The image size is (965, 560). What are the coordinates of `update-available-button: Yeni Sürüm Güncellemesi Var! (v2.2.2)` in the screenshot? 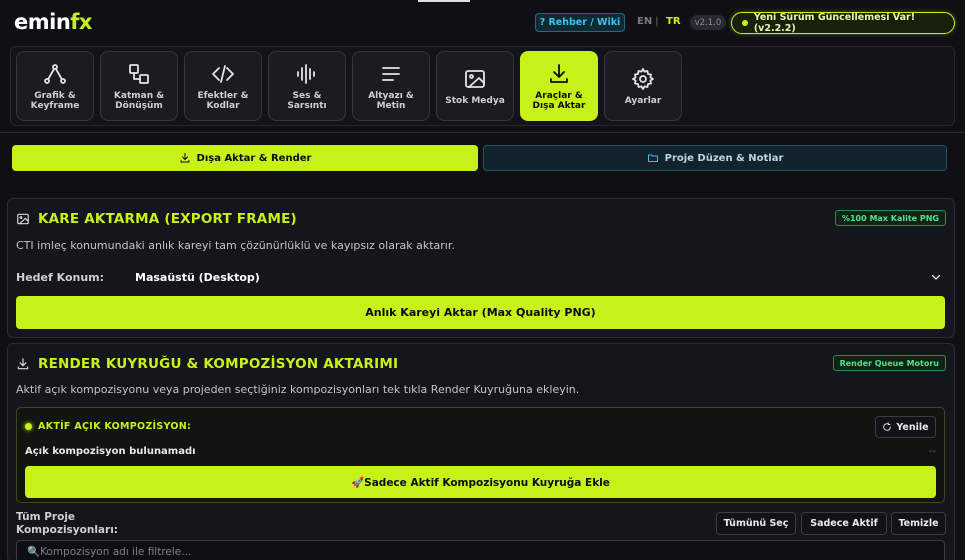 It's located at (843, 23).